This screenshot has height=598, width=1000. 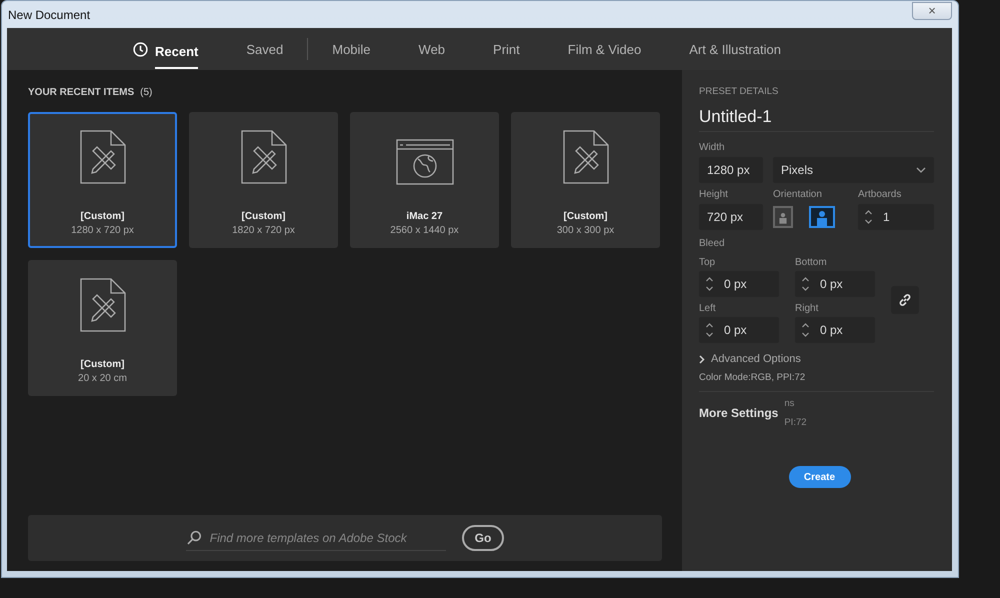 I want to click on search-field: Find more templates on Adobe Stock, so click(x=316, y=538).